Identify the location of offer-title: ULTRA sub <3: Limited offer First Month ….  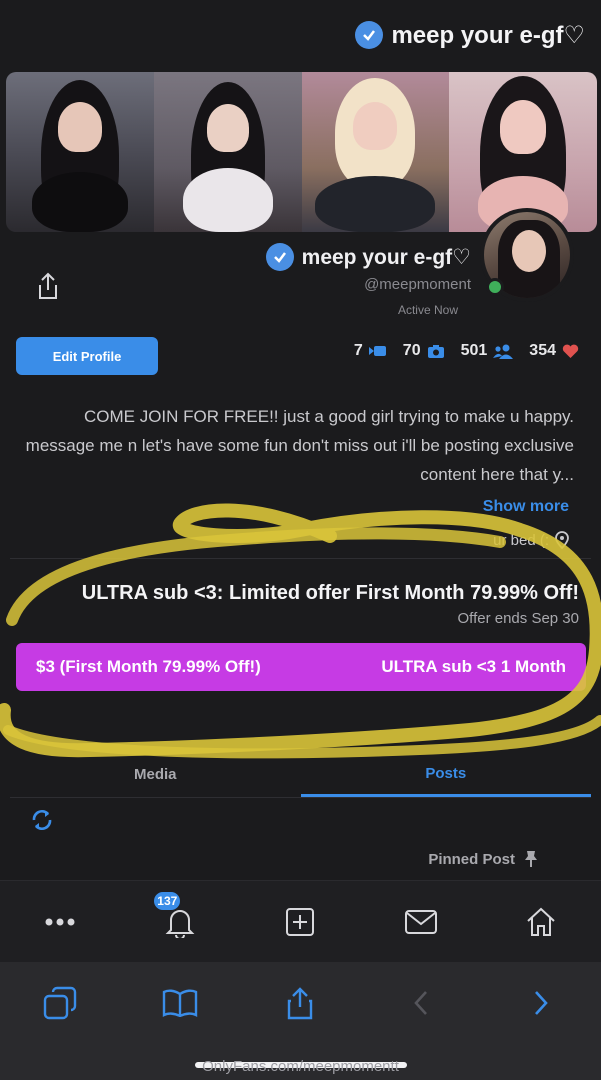
(330, 593).